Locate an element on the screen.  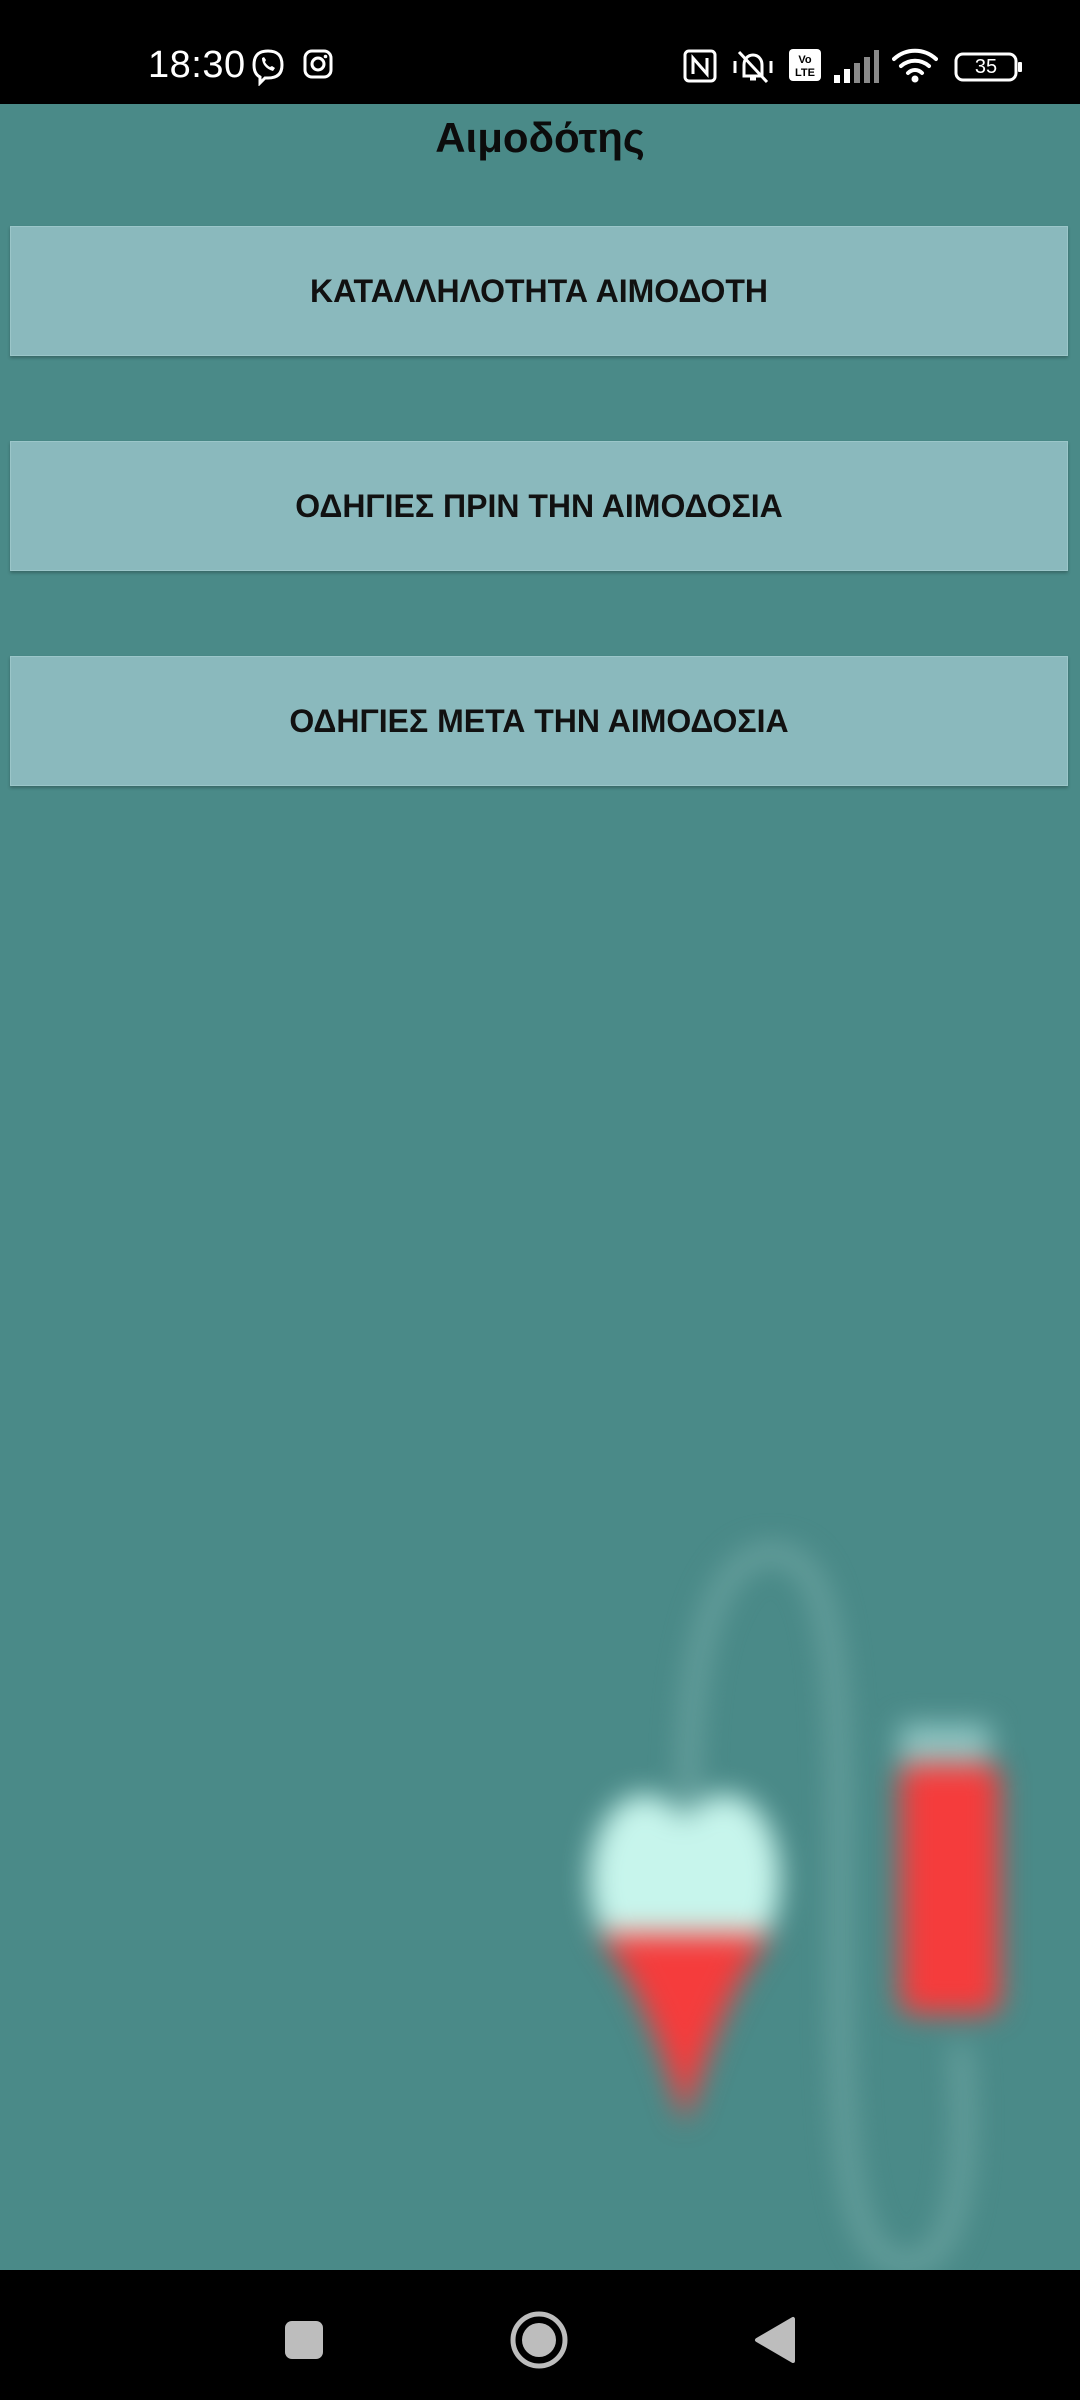
donor-eligibility-button: ΚΑΤΑΛΛΗΛΟΤΗΤΑ ΑΙΜΟΔΟΤΗ is located at coordinates (539, 291).